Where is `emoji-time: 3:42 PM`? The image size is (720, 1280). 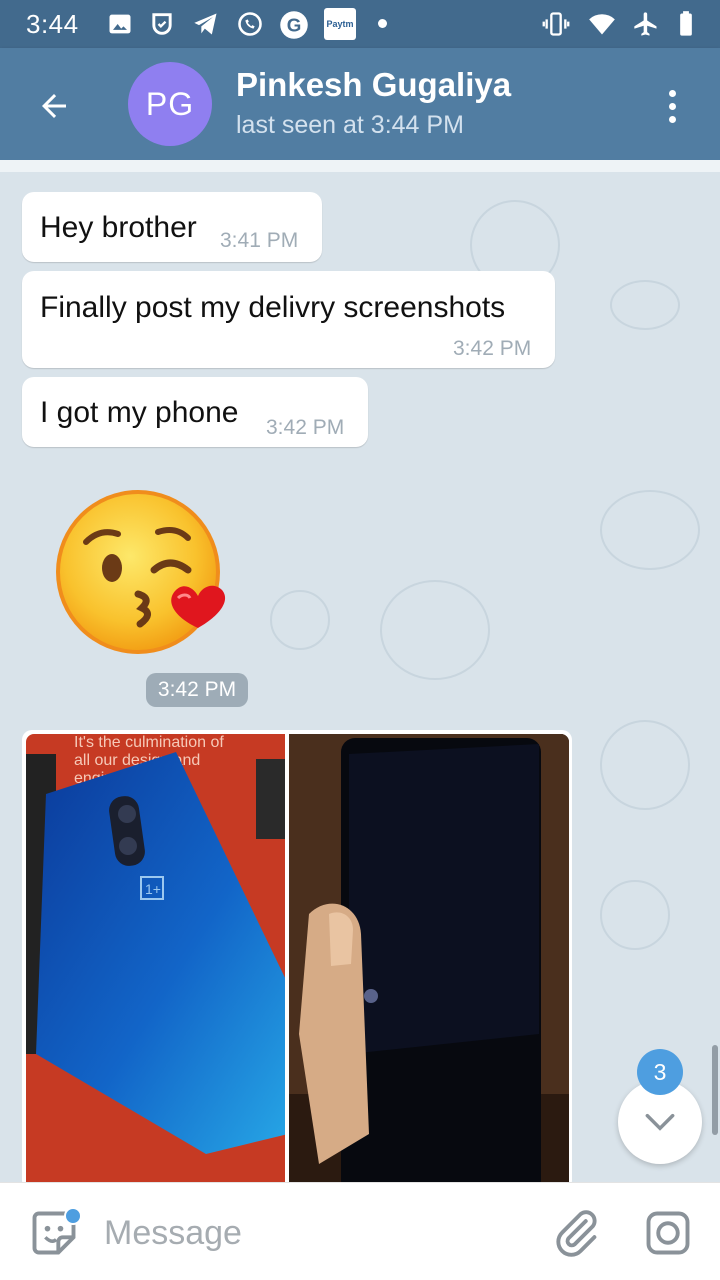
emoji-time: 3:42 PM is located at coordinates (197, 690).